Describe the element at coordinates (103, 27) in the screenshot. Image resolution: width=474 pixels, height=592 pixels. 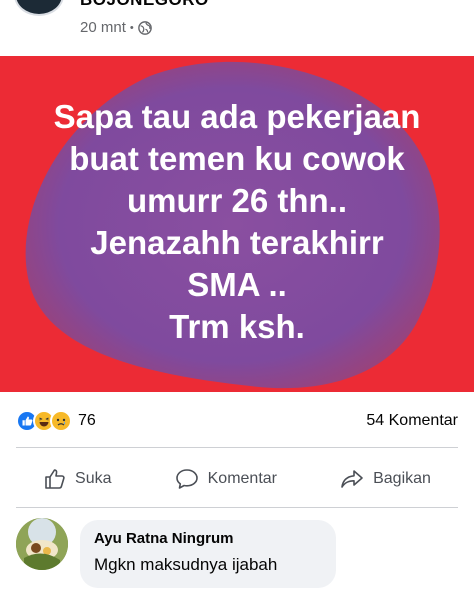
I see `post-time: 20 mnt` at that location.